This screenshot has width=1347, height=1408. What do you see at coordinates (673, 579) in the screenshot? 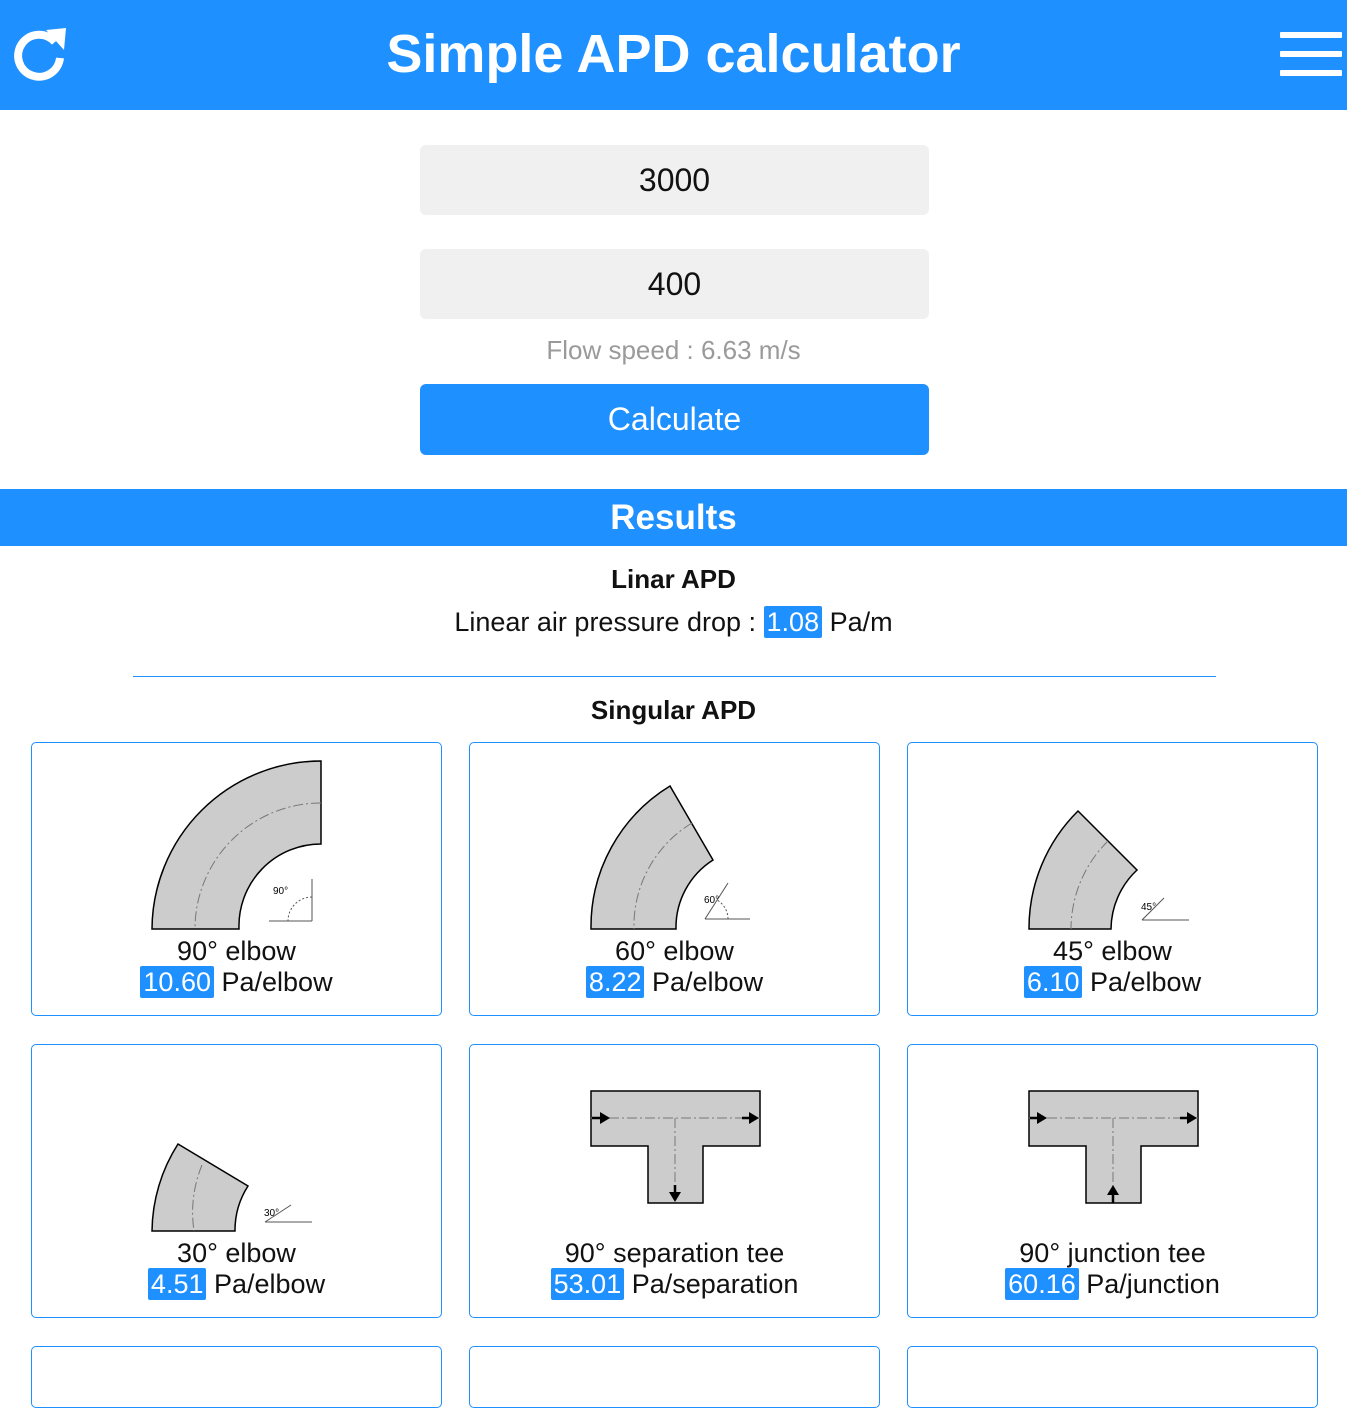
I see `linear-apd-heading: Linar APD` at bounding box center [673, 579].